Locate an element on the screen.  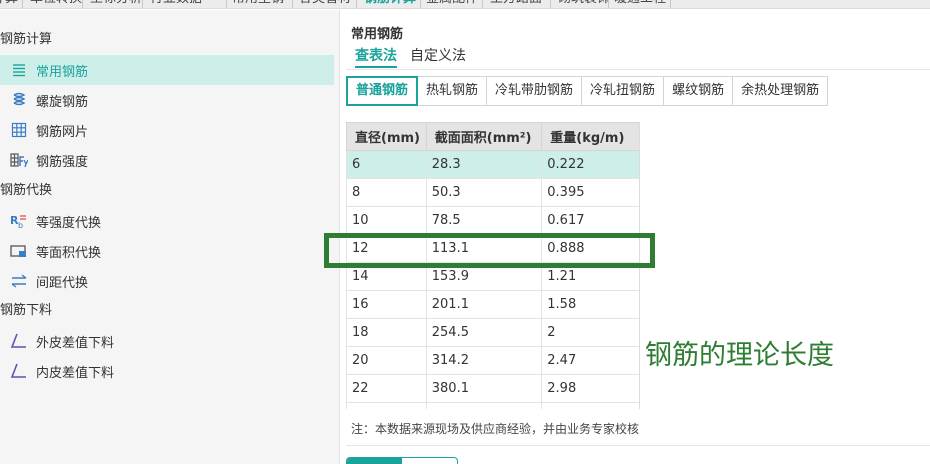
table-cell: 3.85 is located at coordinates (590, 405).